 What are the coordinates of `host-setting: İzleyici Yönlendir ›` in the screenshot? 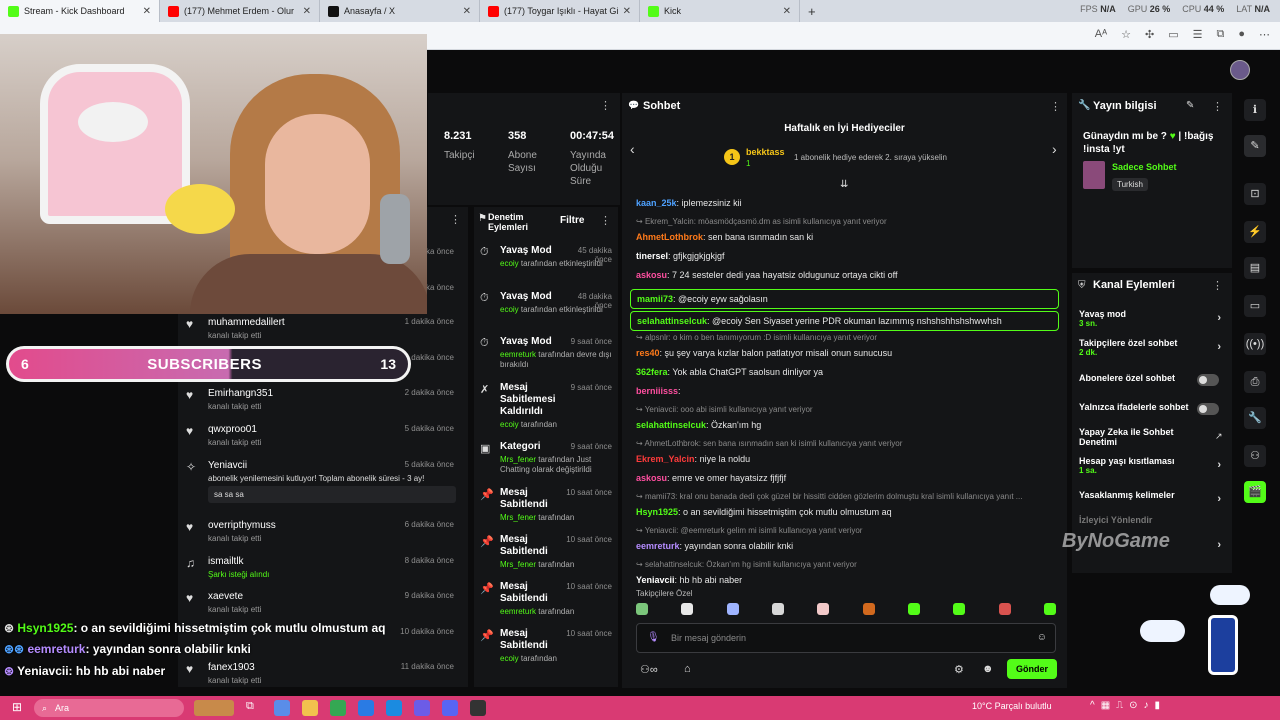 It's located at (1153, 533).